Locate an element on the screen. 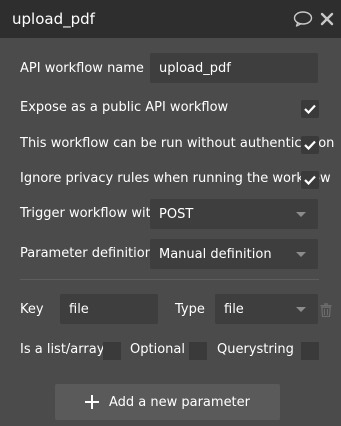 Image resolution: width=341 pixels, height=426 pixels. no-auth-checkbox is located at coordinates (310, 145).